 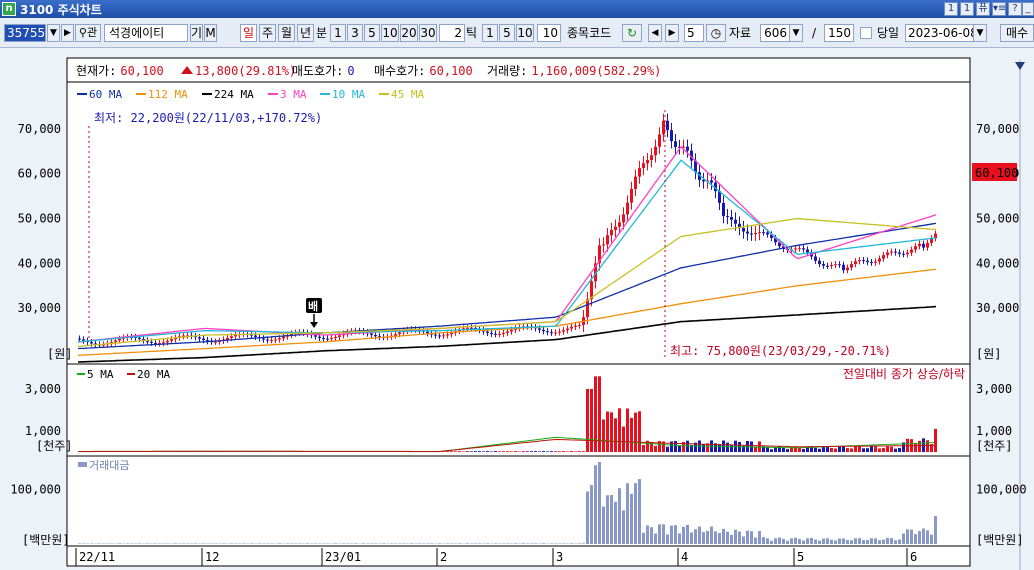 I want to click on code-dropdown-icon: ▼, so click(x=53, y=33).